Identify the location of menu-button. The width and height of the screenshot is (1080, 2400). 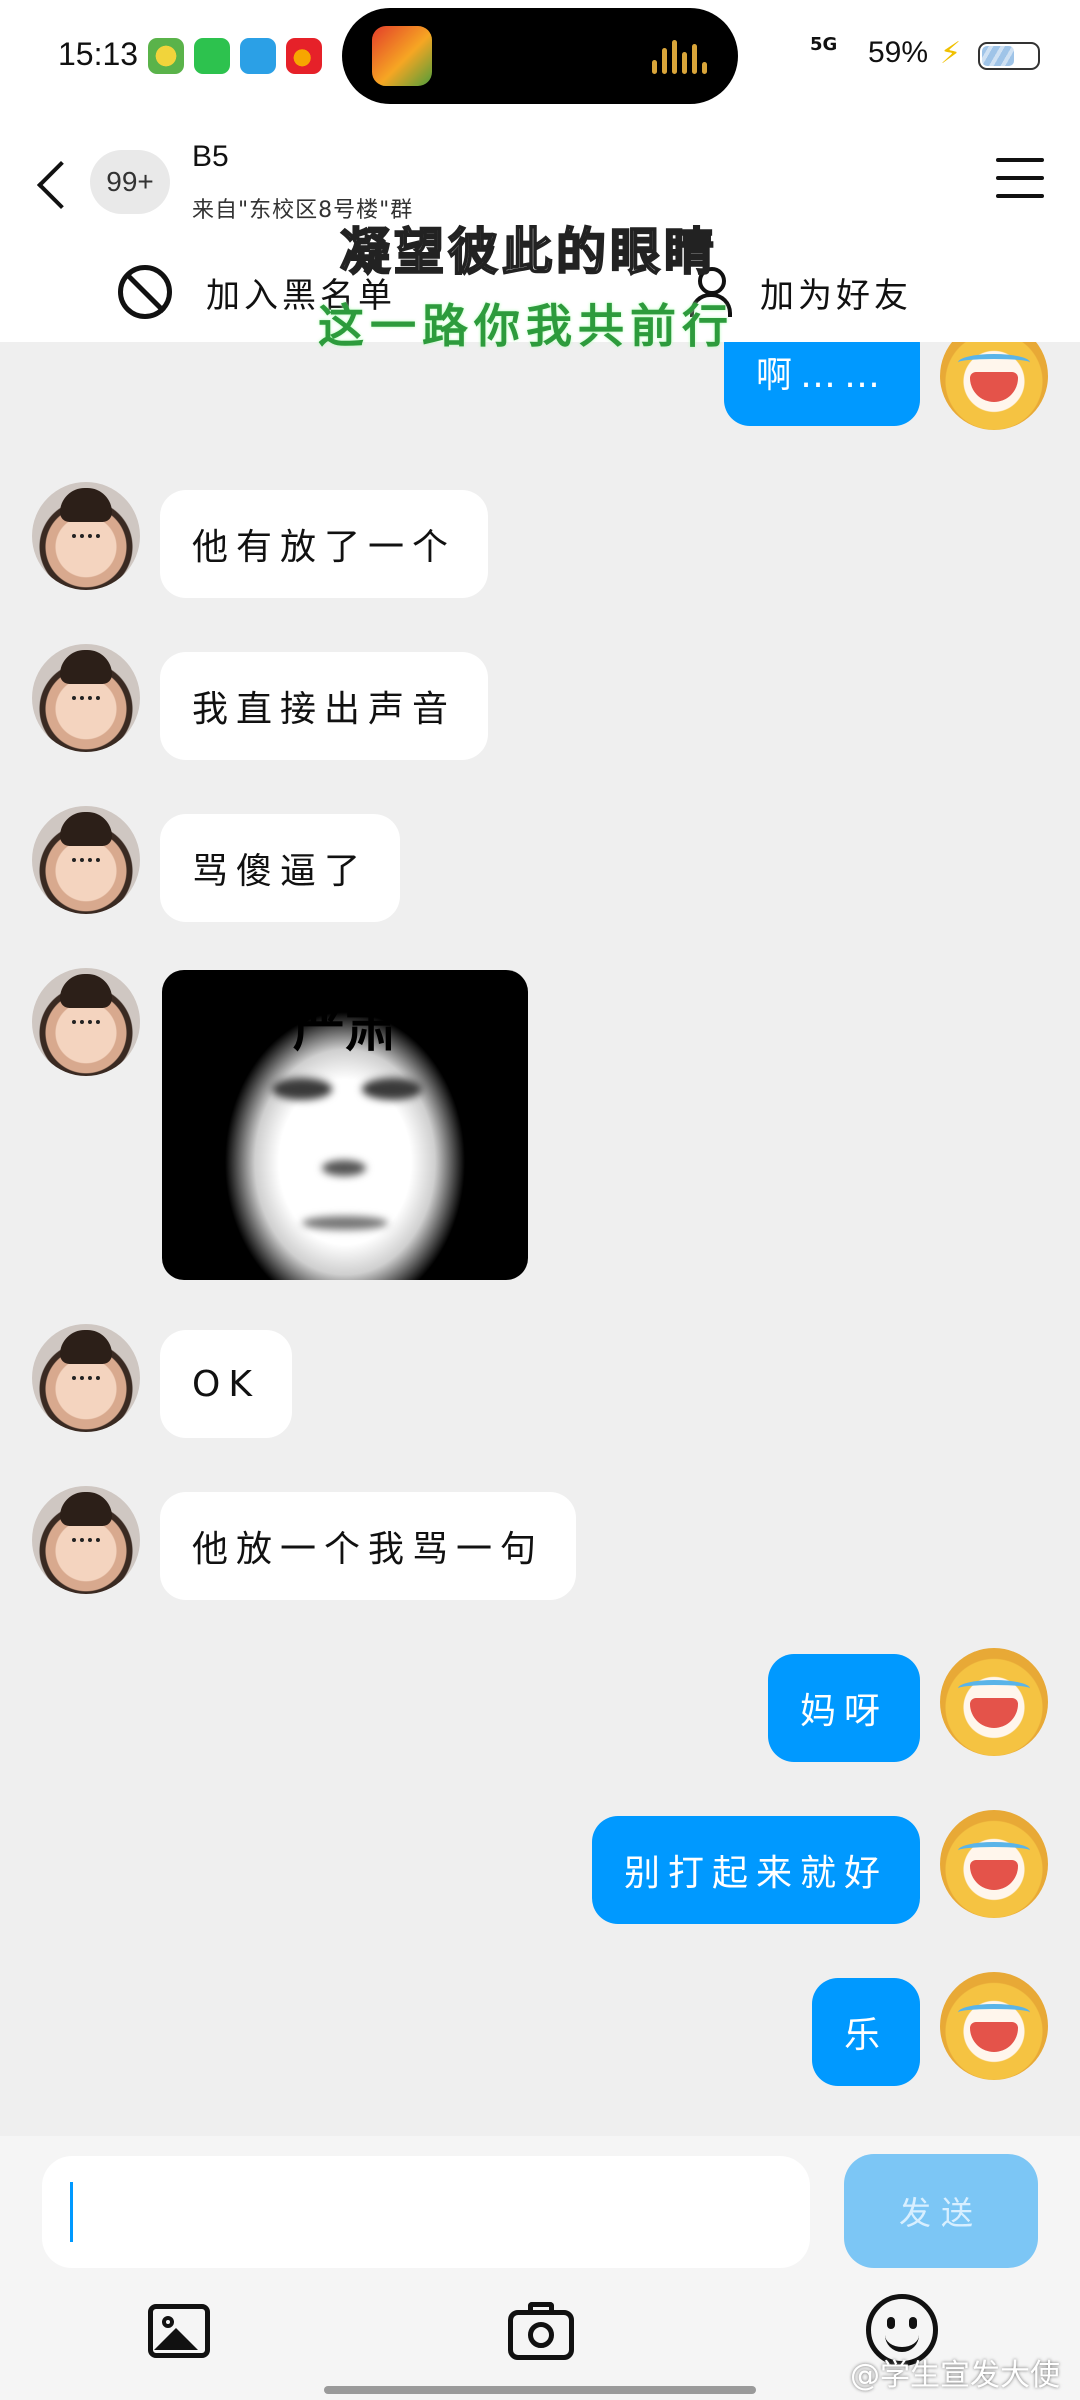
(1020, 178).